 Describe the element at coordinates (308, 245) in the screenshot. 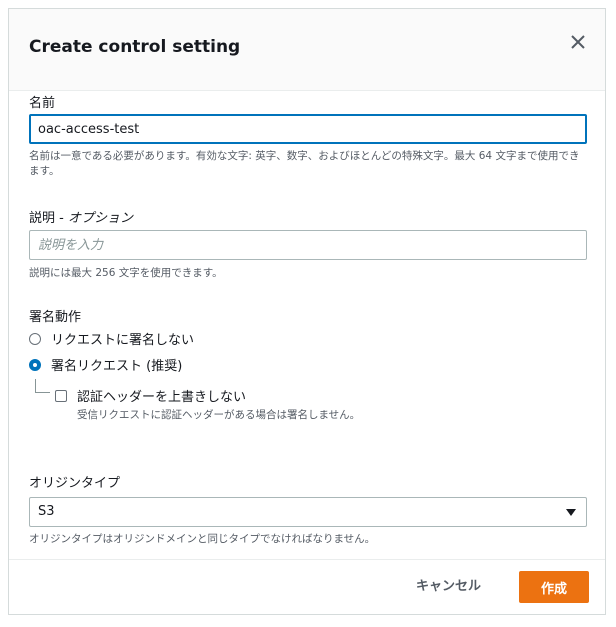

I see `description-input` at that location.